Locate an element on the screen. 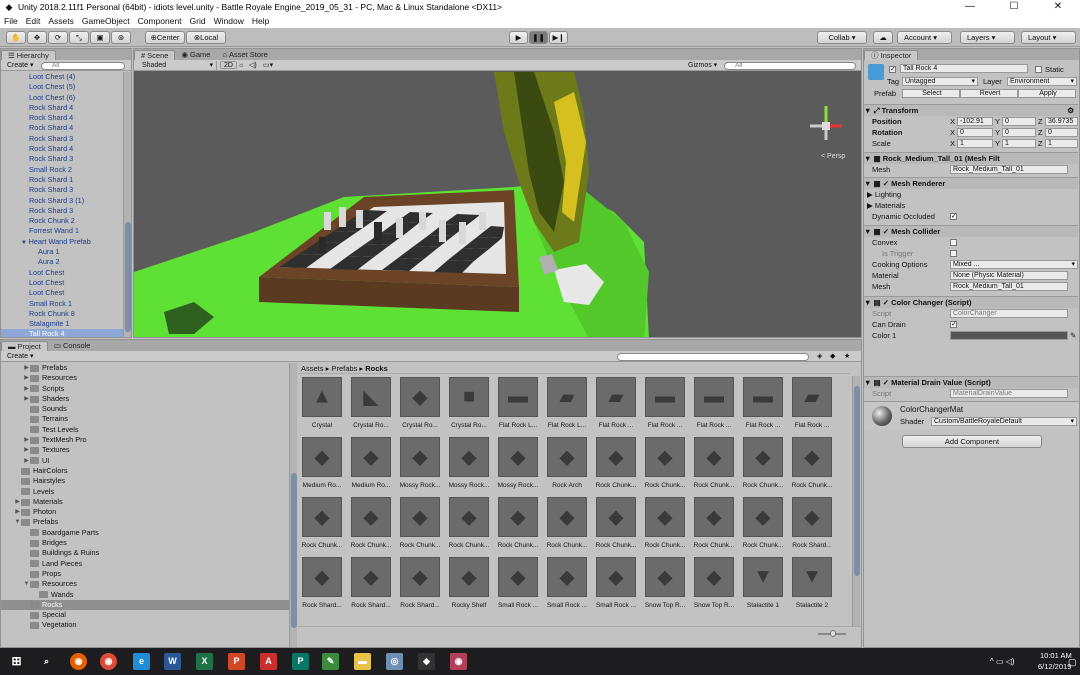 The image size is (1080, 675). publisher-icon: P is located at coordinates (300, 661).